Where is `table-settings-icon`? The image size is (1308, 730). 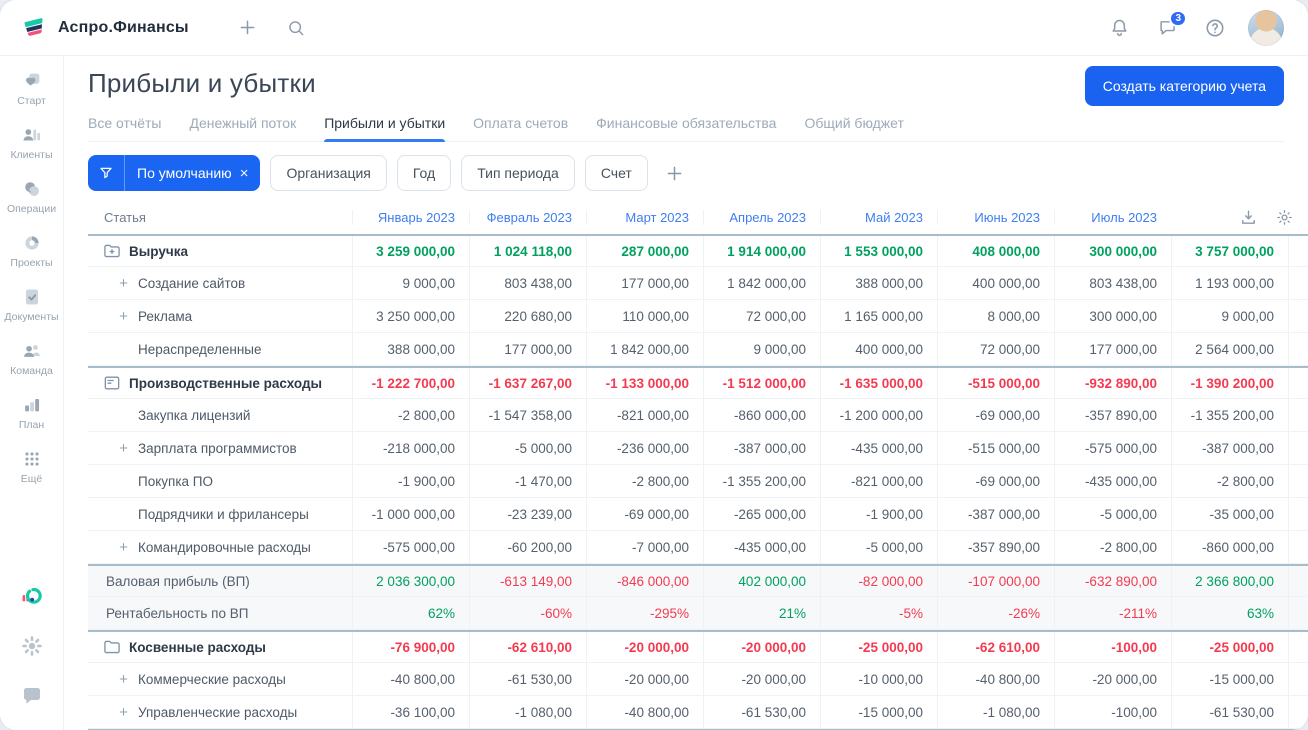
table-settings-icon is located at coordinates (1284, 217).